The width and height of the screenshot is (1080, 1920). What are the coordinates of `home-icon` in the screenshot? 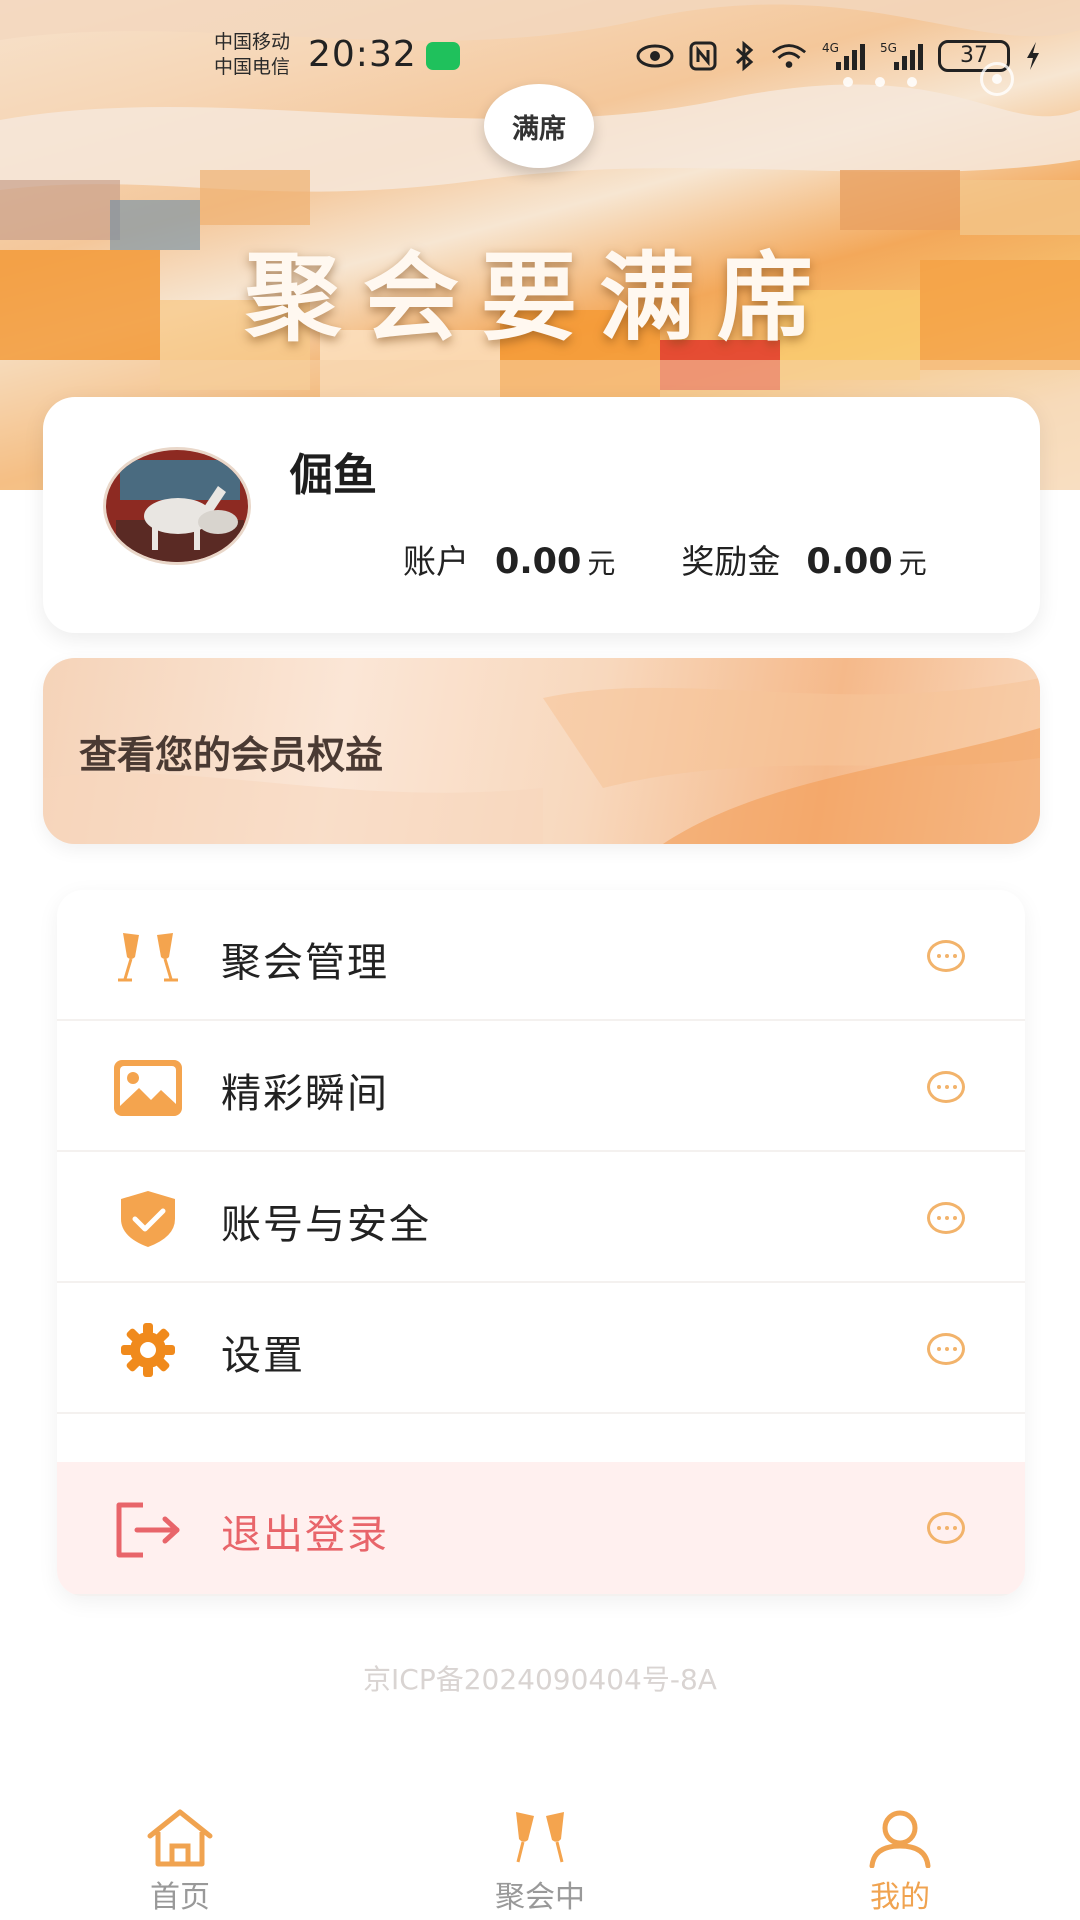 It's located at (180, 1838).